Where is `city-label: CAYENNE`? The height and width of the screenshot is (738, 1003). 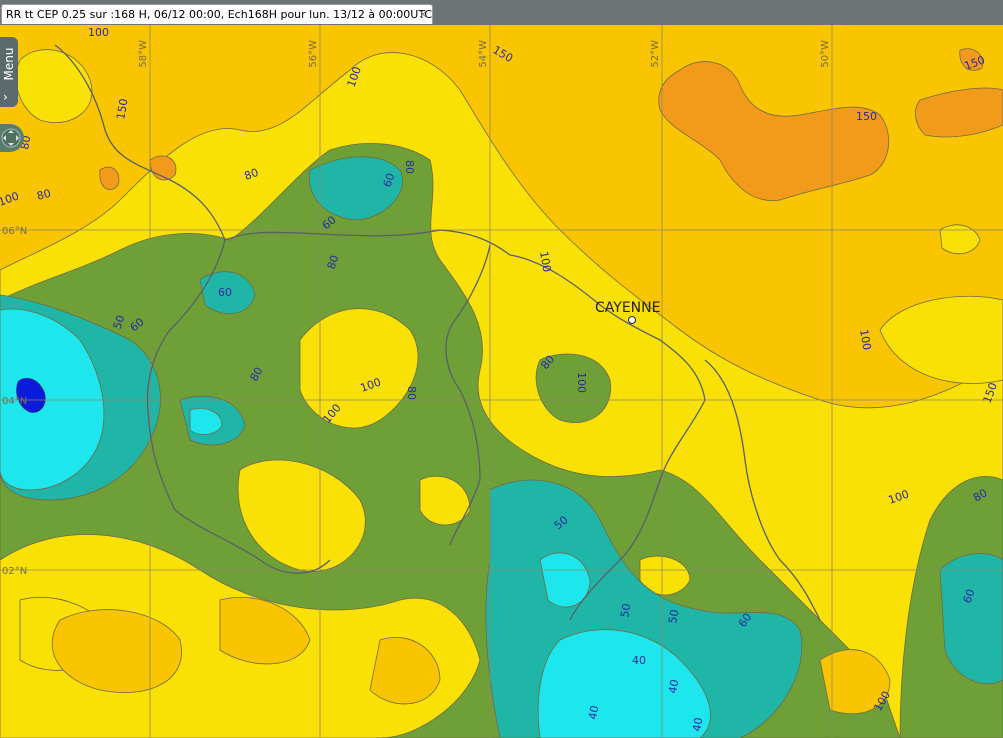
city-label: CAYENNE is located at coordinates (627, 308).